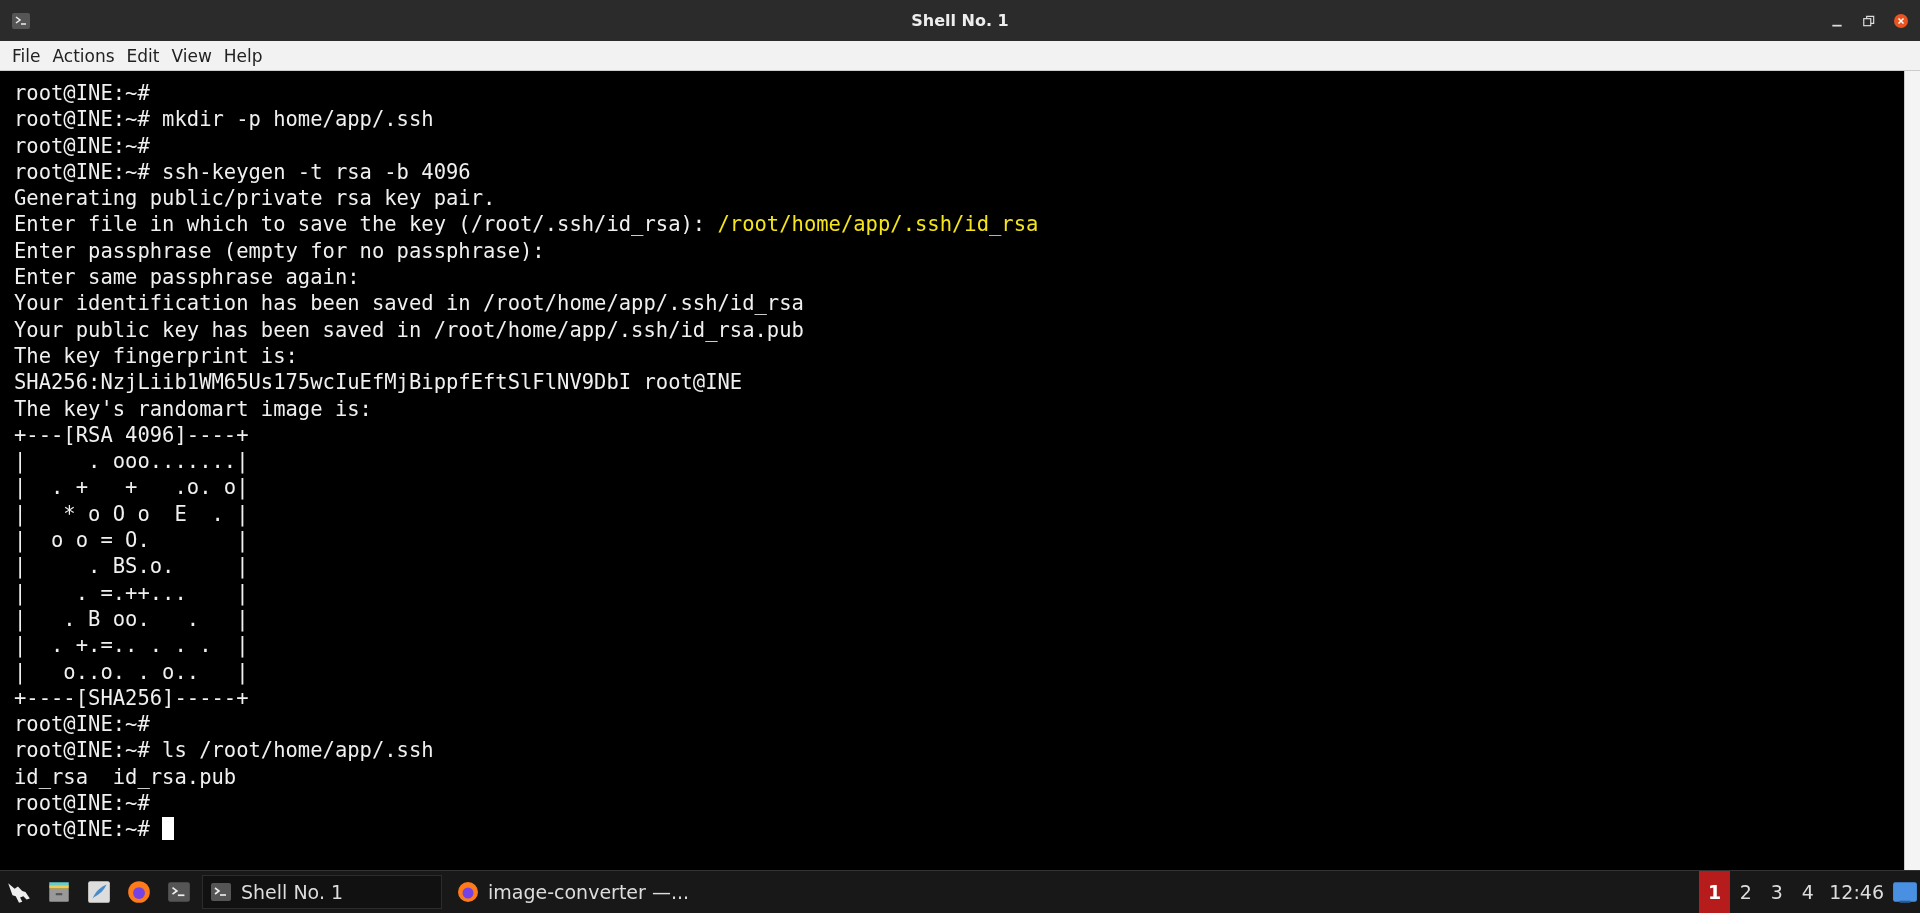 Image resolution: width=1920 pixels, height=913 pixels. I want to click on terminal-line: | . + + .o. o|, so click(131, 487).